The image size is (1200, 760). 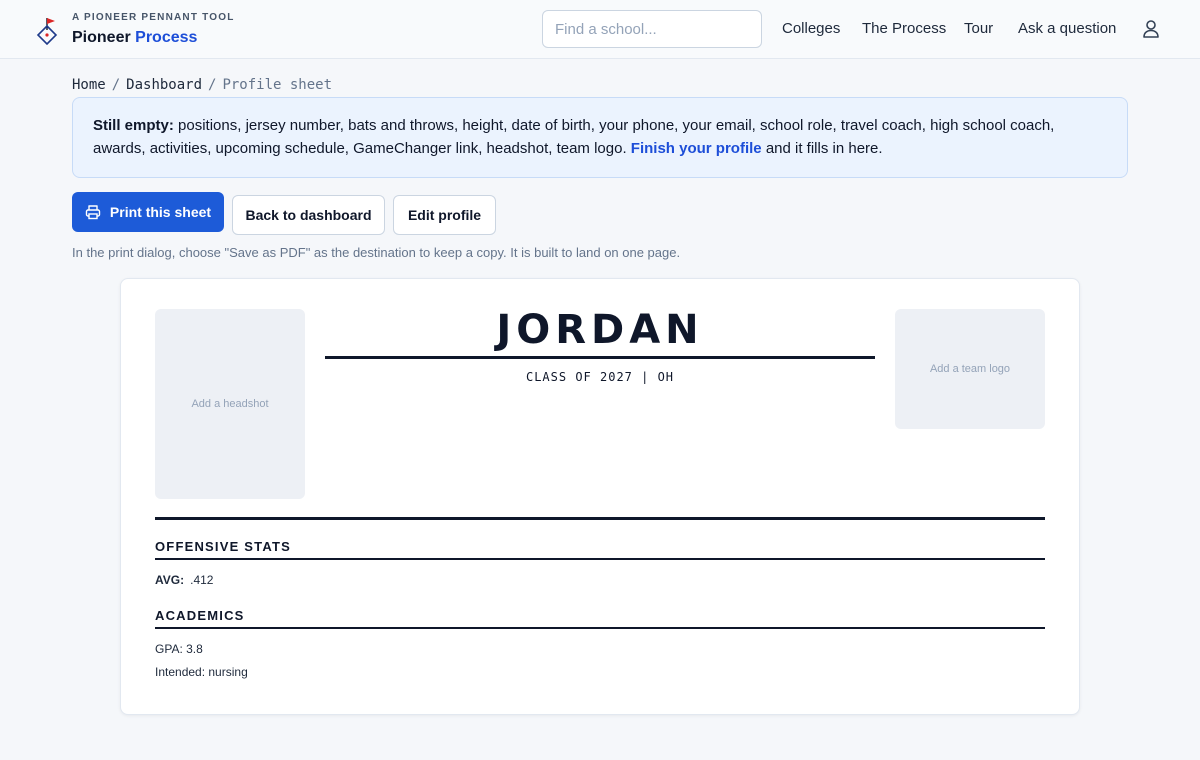 What do you see at coordinates (160, 212) in the screenshot?
I see `print-sheet-label: Print this sheet` at bounding box center [160, 212].